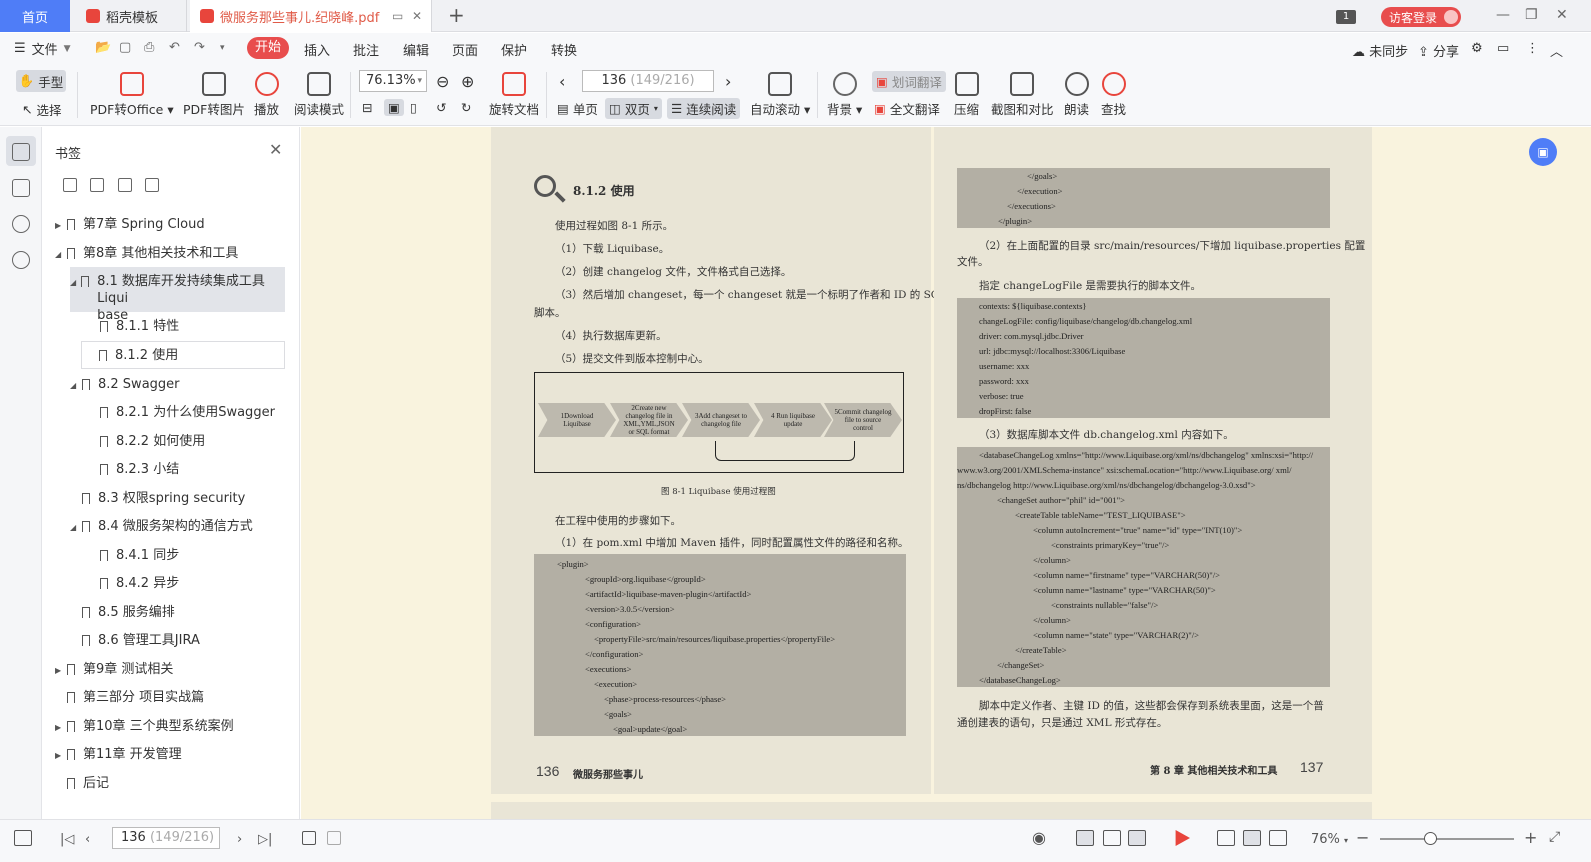 Image resolution: width=1591 pixels, height=862 pixels. Describe the element at coordinates (1252, 838) in the screenshot. I see `fit-page-icon` at that location.